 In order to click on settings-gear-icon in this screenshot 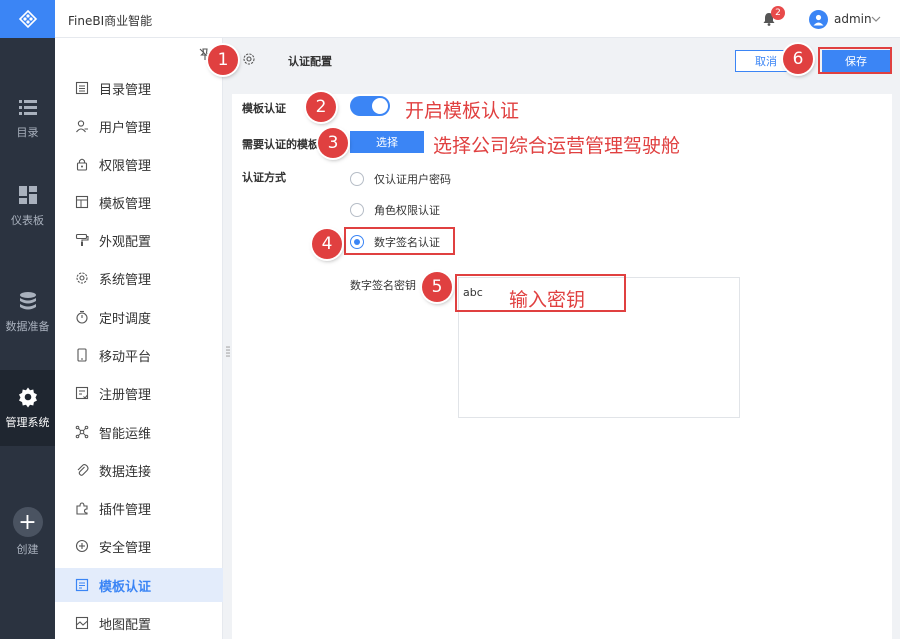, I will do `click(249, 59)`.